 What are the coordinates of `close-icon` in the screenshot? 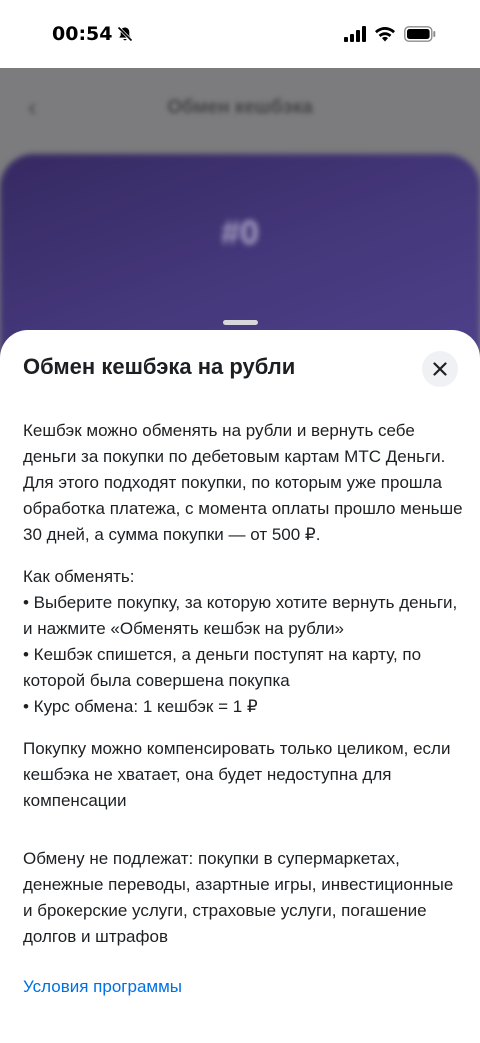 It's located at (440, 369).